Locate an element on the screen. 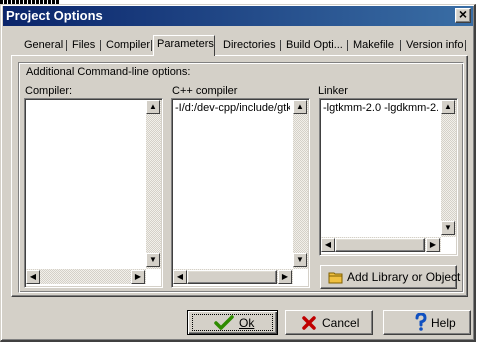  linker-scroll-left-button: ◀ is located at coordinates (328, 245).